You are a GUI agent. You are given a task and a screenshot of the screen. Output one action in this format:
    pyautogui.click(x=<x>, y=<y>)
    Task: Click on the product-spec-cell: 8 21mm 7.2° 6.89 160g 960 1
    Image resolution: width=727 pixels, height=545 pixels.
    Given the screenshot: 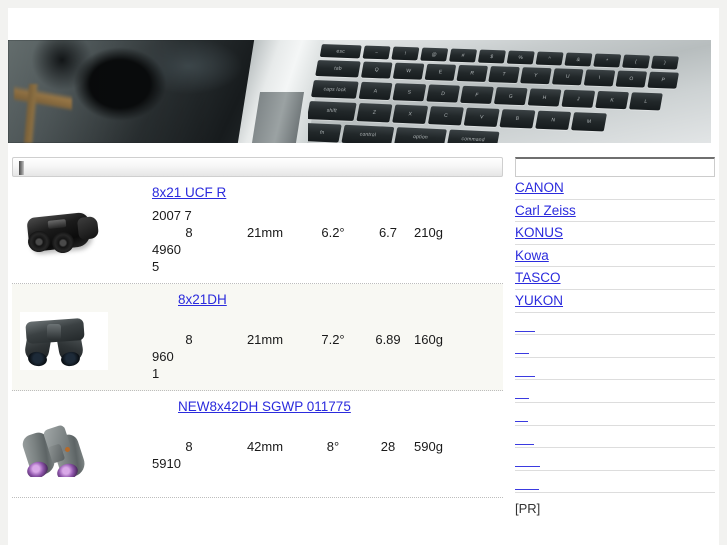 What is the action you would take?
    pyautogui.click(x=327, y=347)
    